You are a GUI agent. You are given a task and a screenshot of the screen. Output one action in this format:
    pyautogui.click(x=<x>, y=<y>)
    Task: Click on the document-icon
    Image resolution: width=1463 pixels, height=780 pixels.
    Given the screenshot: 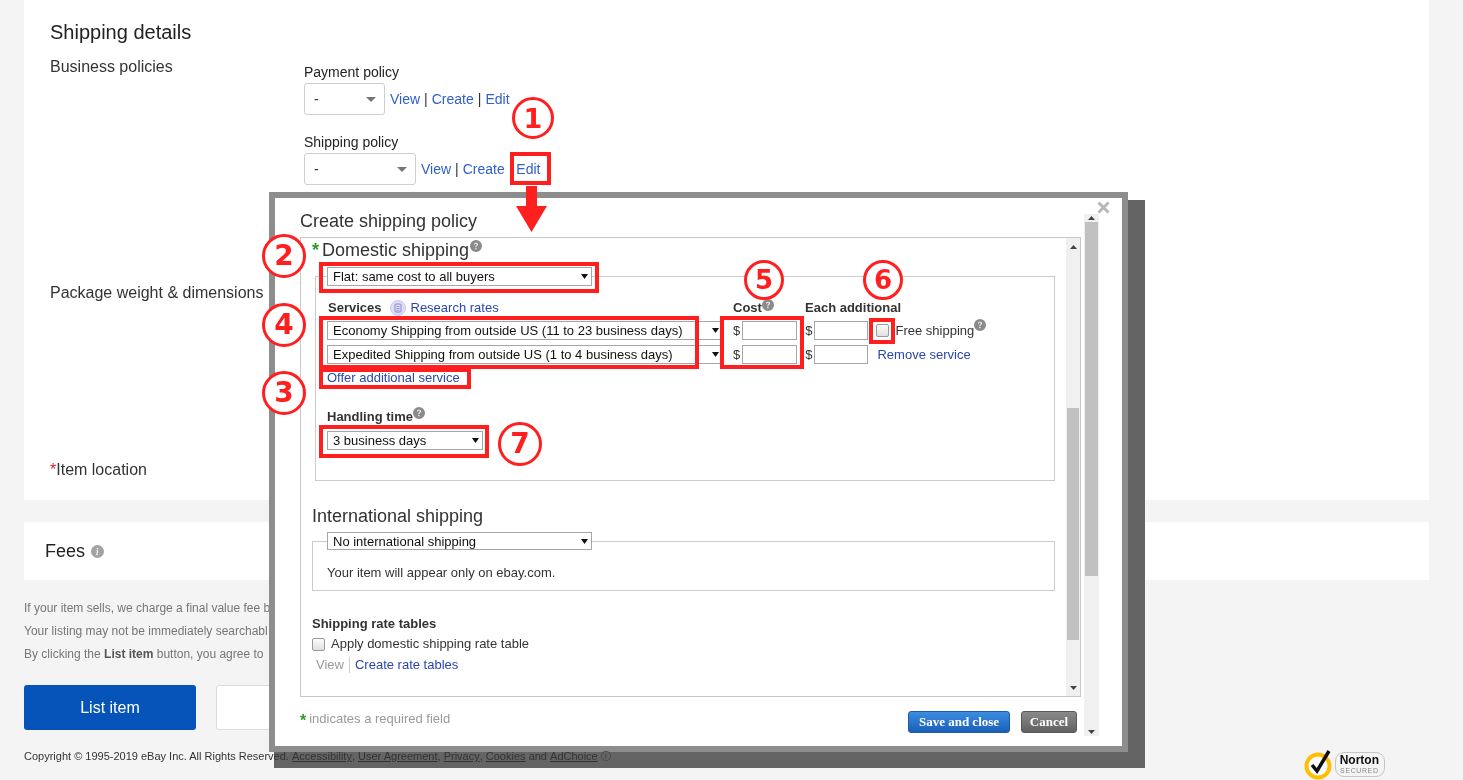 What is the action you would take?
    pyautogui.click(x=397, y=308)
    